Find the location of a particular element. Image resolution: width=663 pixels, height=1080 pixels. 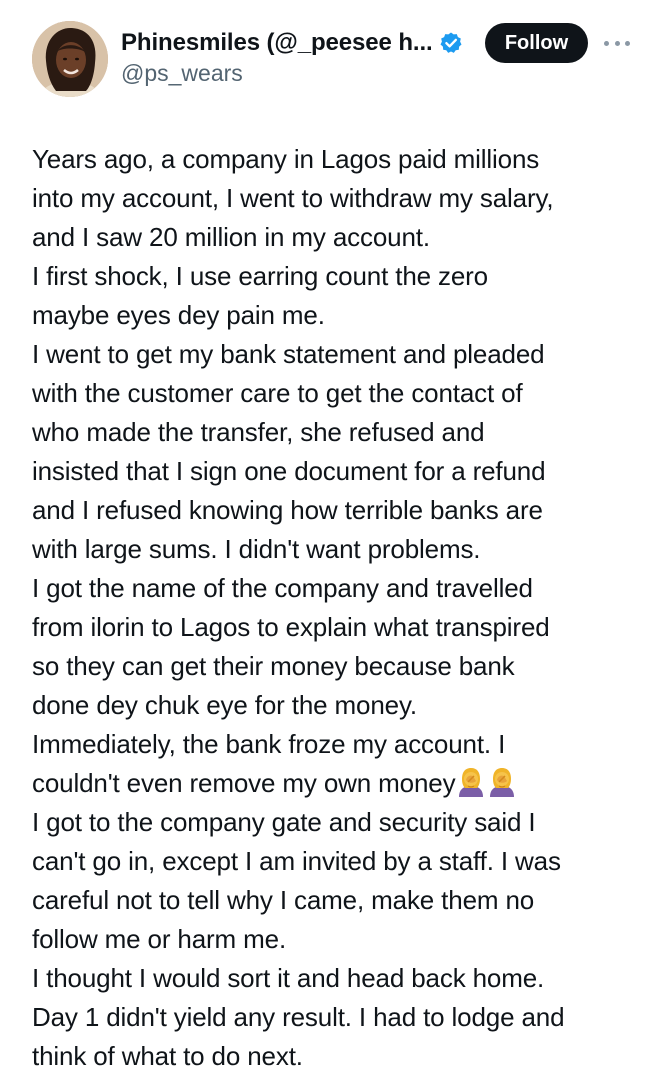

post-line: who made the transfer, she refused and is located at coordinates (258, 432).